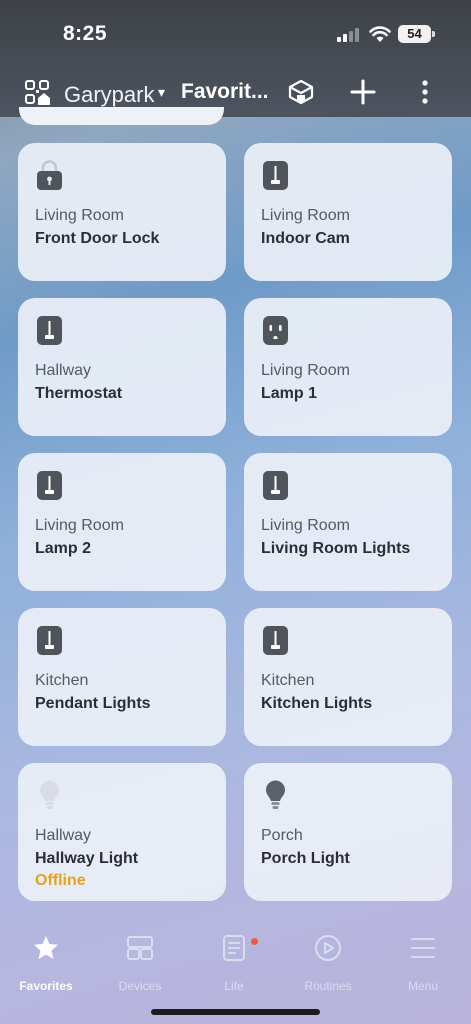  I want to click on notification-dot, so click(254, 941).